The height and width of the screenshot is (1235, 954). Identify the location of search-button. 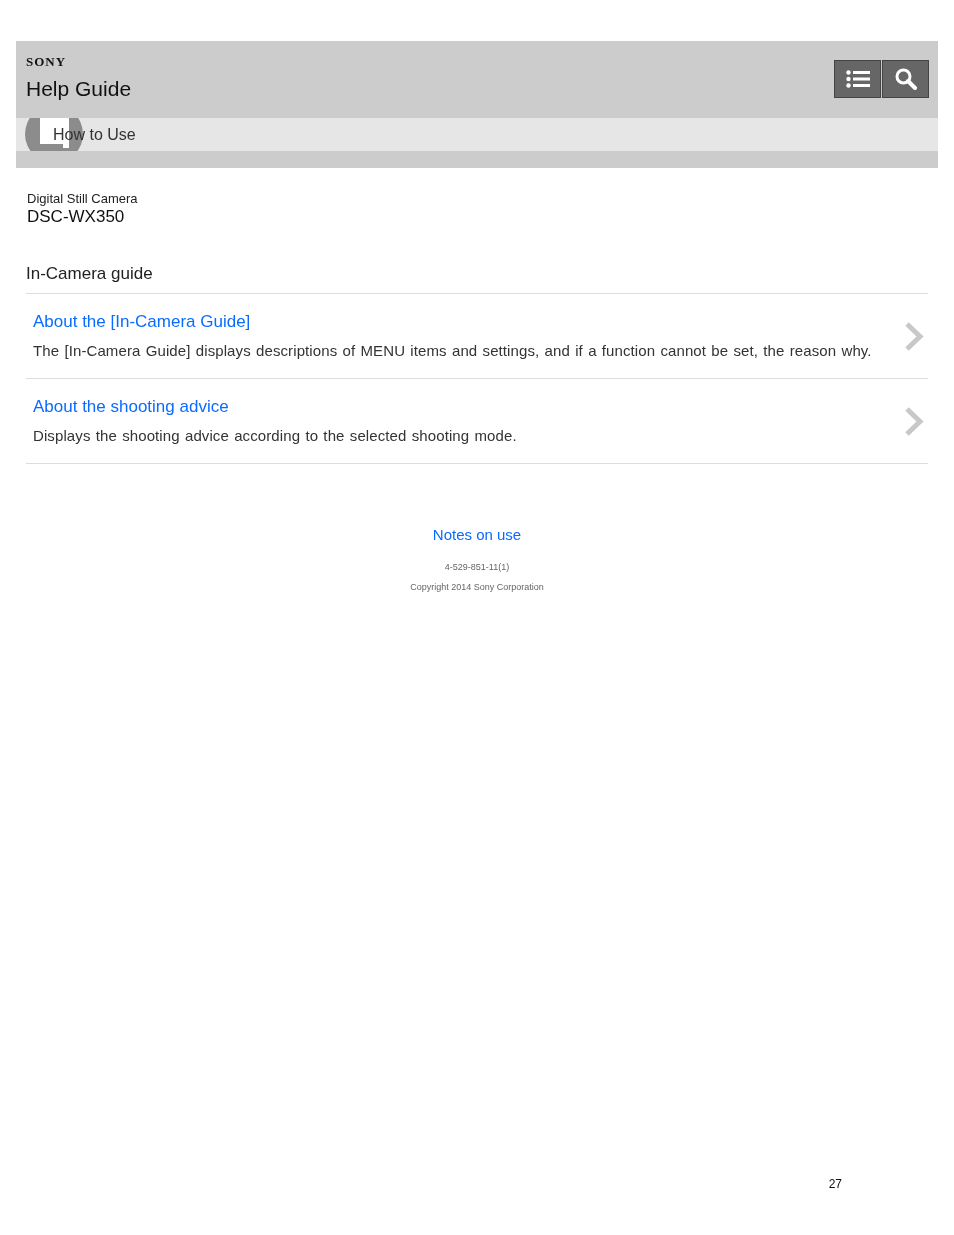
(905, 79).